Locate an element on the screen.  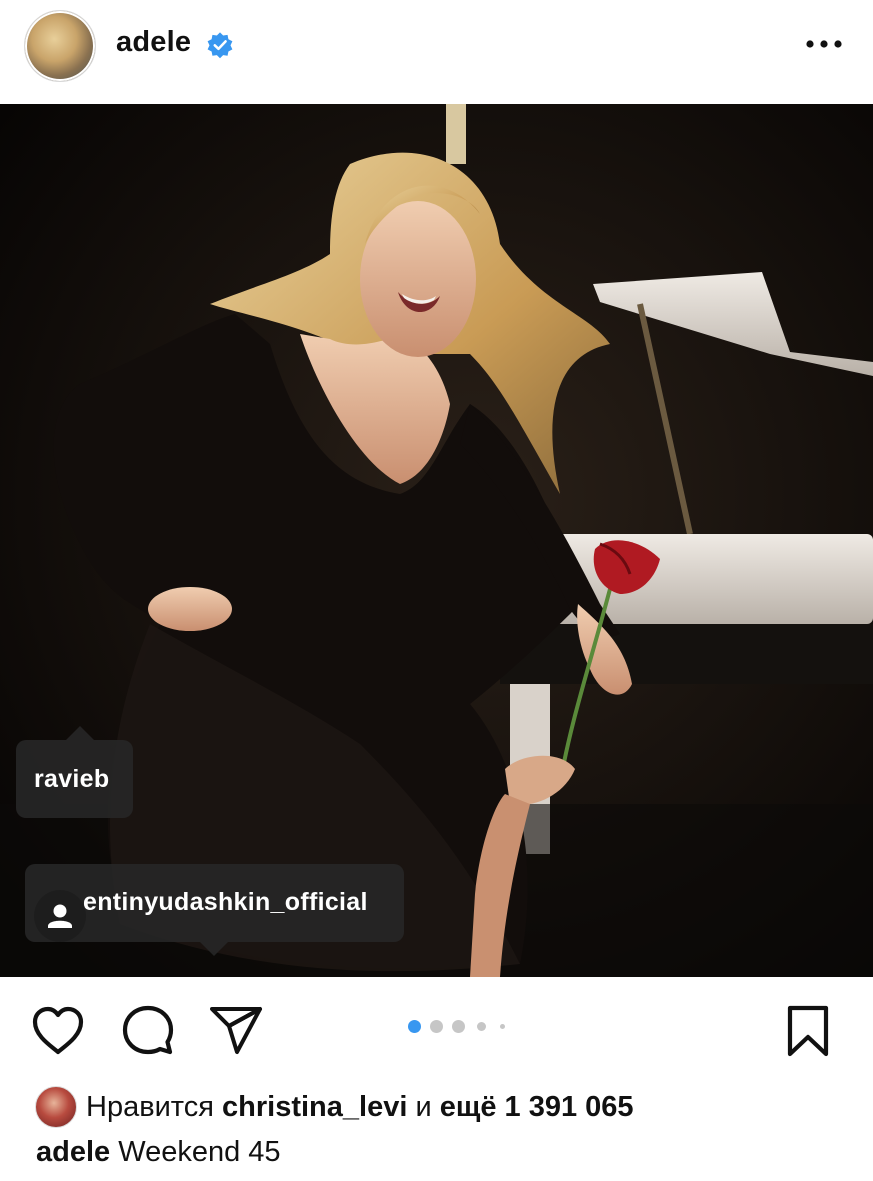
tagged-users-button is located at coordinates (60, 916).